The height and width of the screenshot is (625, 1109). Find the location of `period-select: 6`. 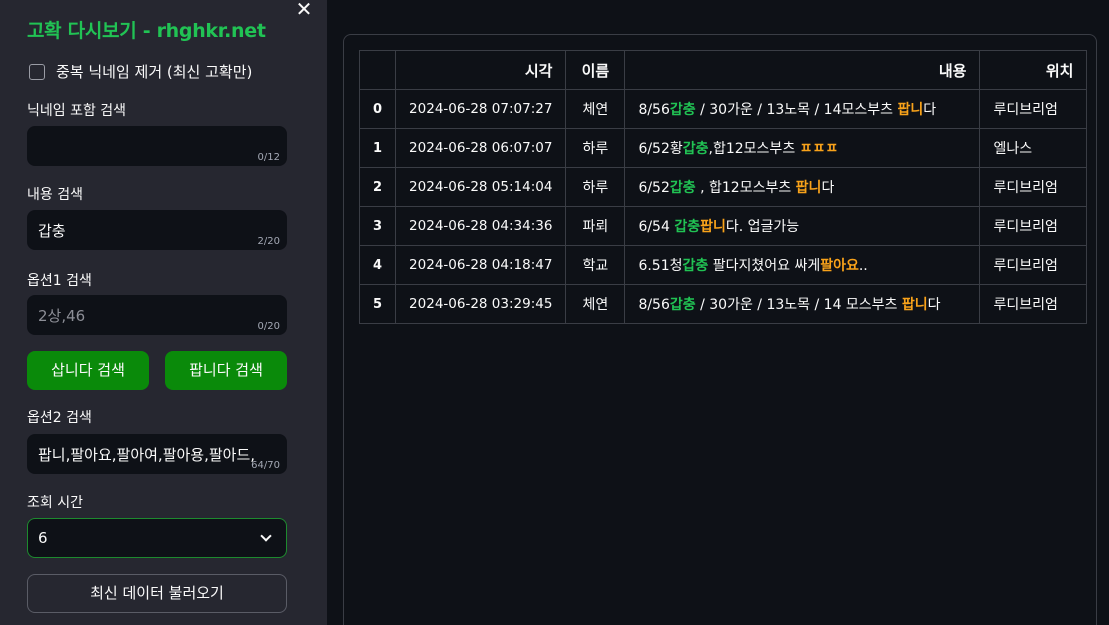

period-select: 6 is located at coordinates (157, 538).